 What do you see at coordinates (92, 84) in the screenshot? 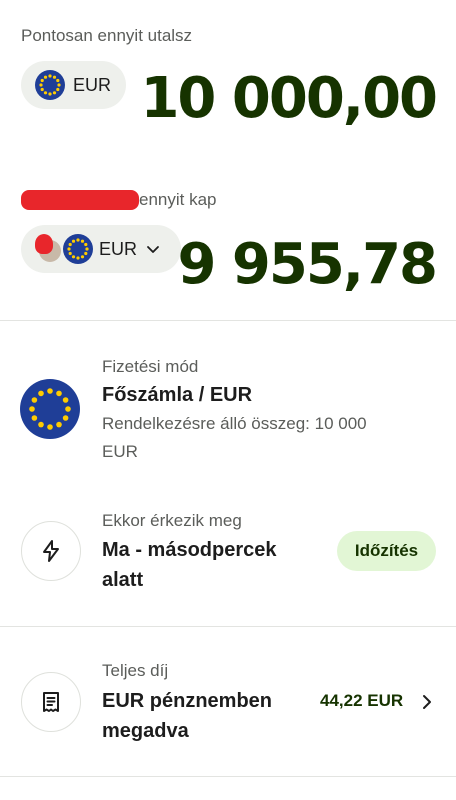
I see `send-currency-code: EUR` at bounding box center [92, 84].